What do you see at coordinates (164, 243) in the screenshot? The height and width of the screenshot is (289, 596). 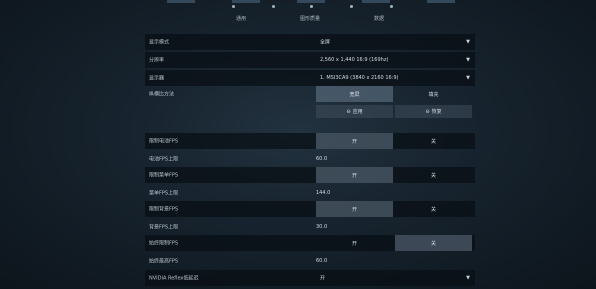 I see `limit-any-fps-label: 始终限制FPS` at bounding box center [164, 243].